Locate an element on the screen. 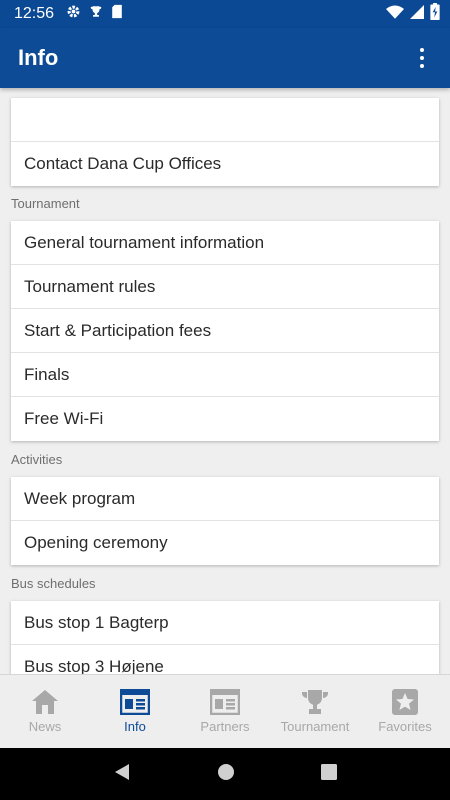 This screenshot has height=800, width=450. battery-charging-icon is located at coordinates (435, 14).